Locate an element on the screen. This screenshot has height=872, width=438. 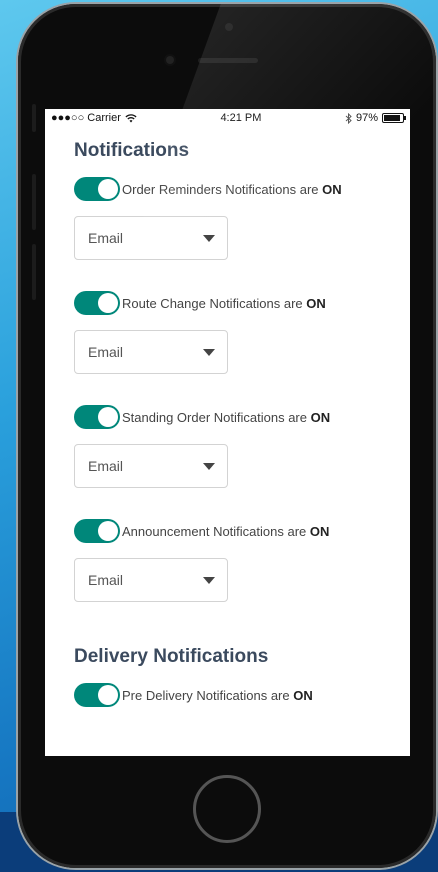
home-button is located at coordinates (227, 809).